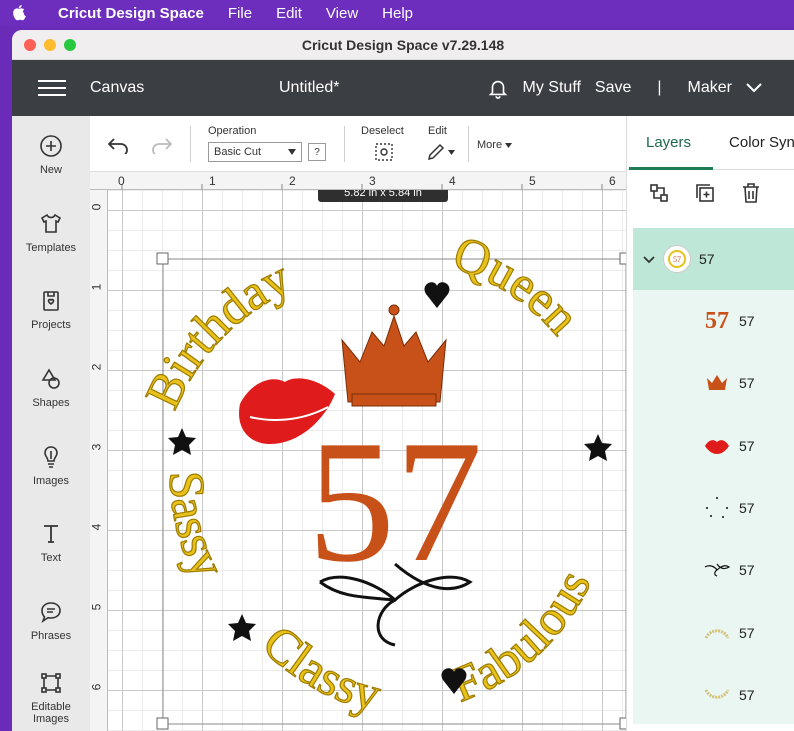 This screenshot has height=731, width=794. I want to click on group-icon, so click(659, 195).